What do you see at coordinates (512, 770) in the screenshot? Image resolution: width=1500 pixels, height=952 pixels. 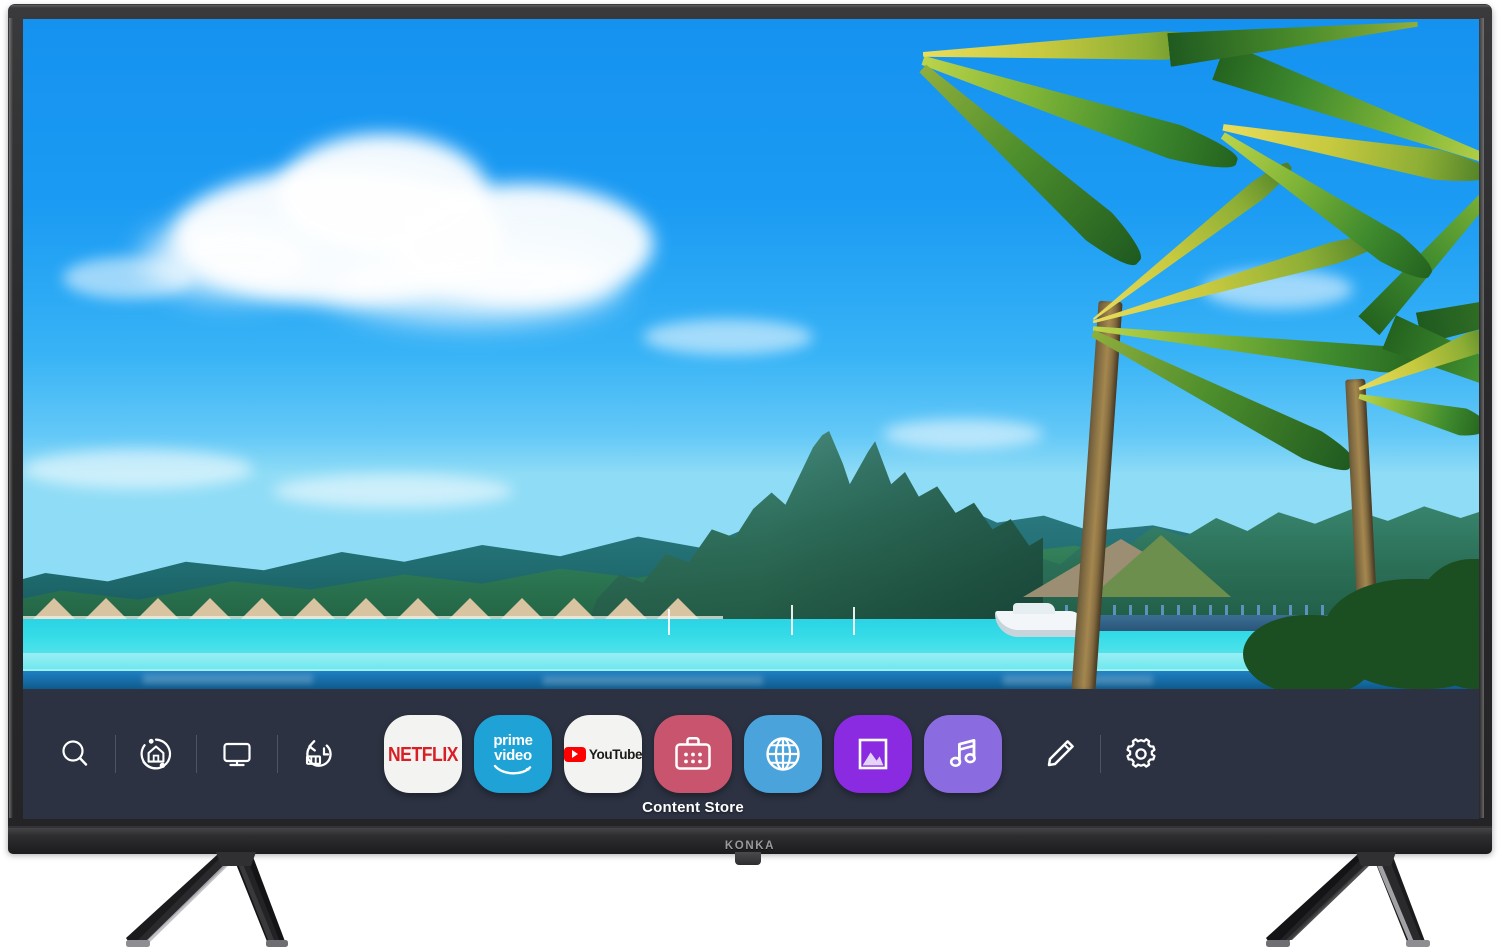 I see `amazon-smile-icon` at bounding box center [512, 770].